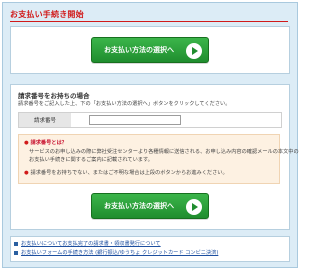  What do you see at coordinates (91, 160) in the screenshot?
I see `note-body-line2: お支払い手続きに関するご案内に記載されています。` at bounding box center [91, 160].